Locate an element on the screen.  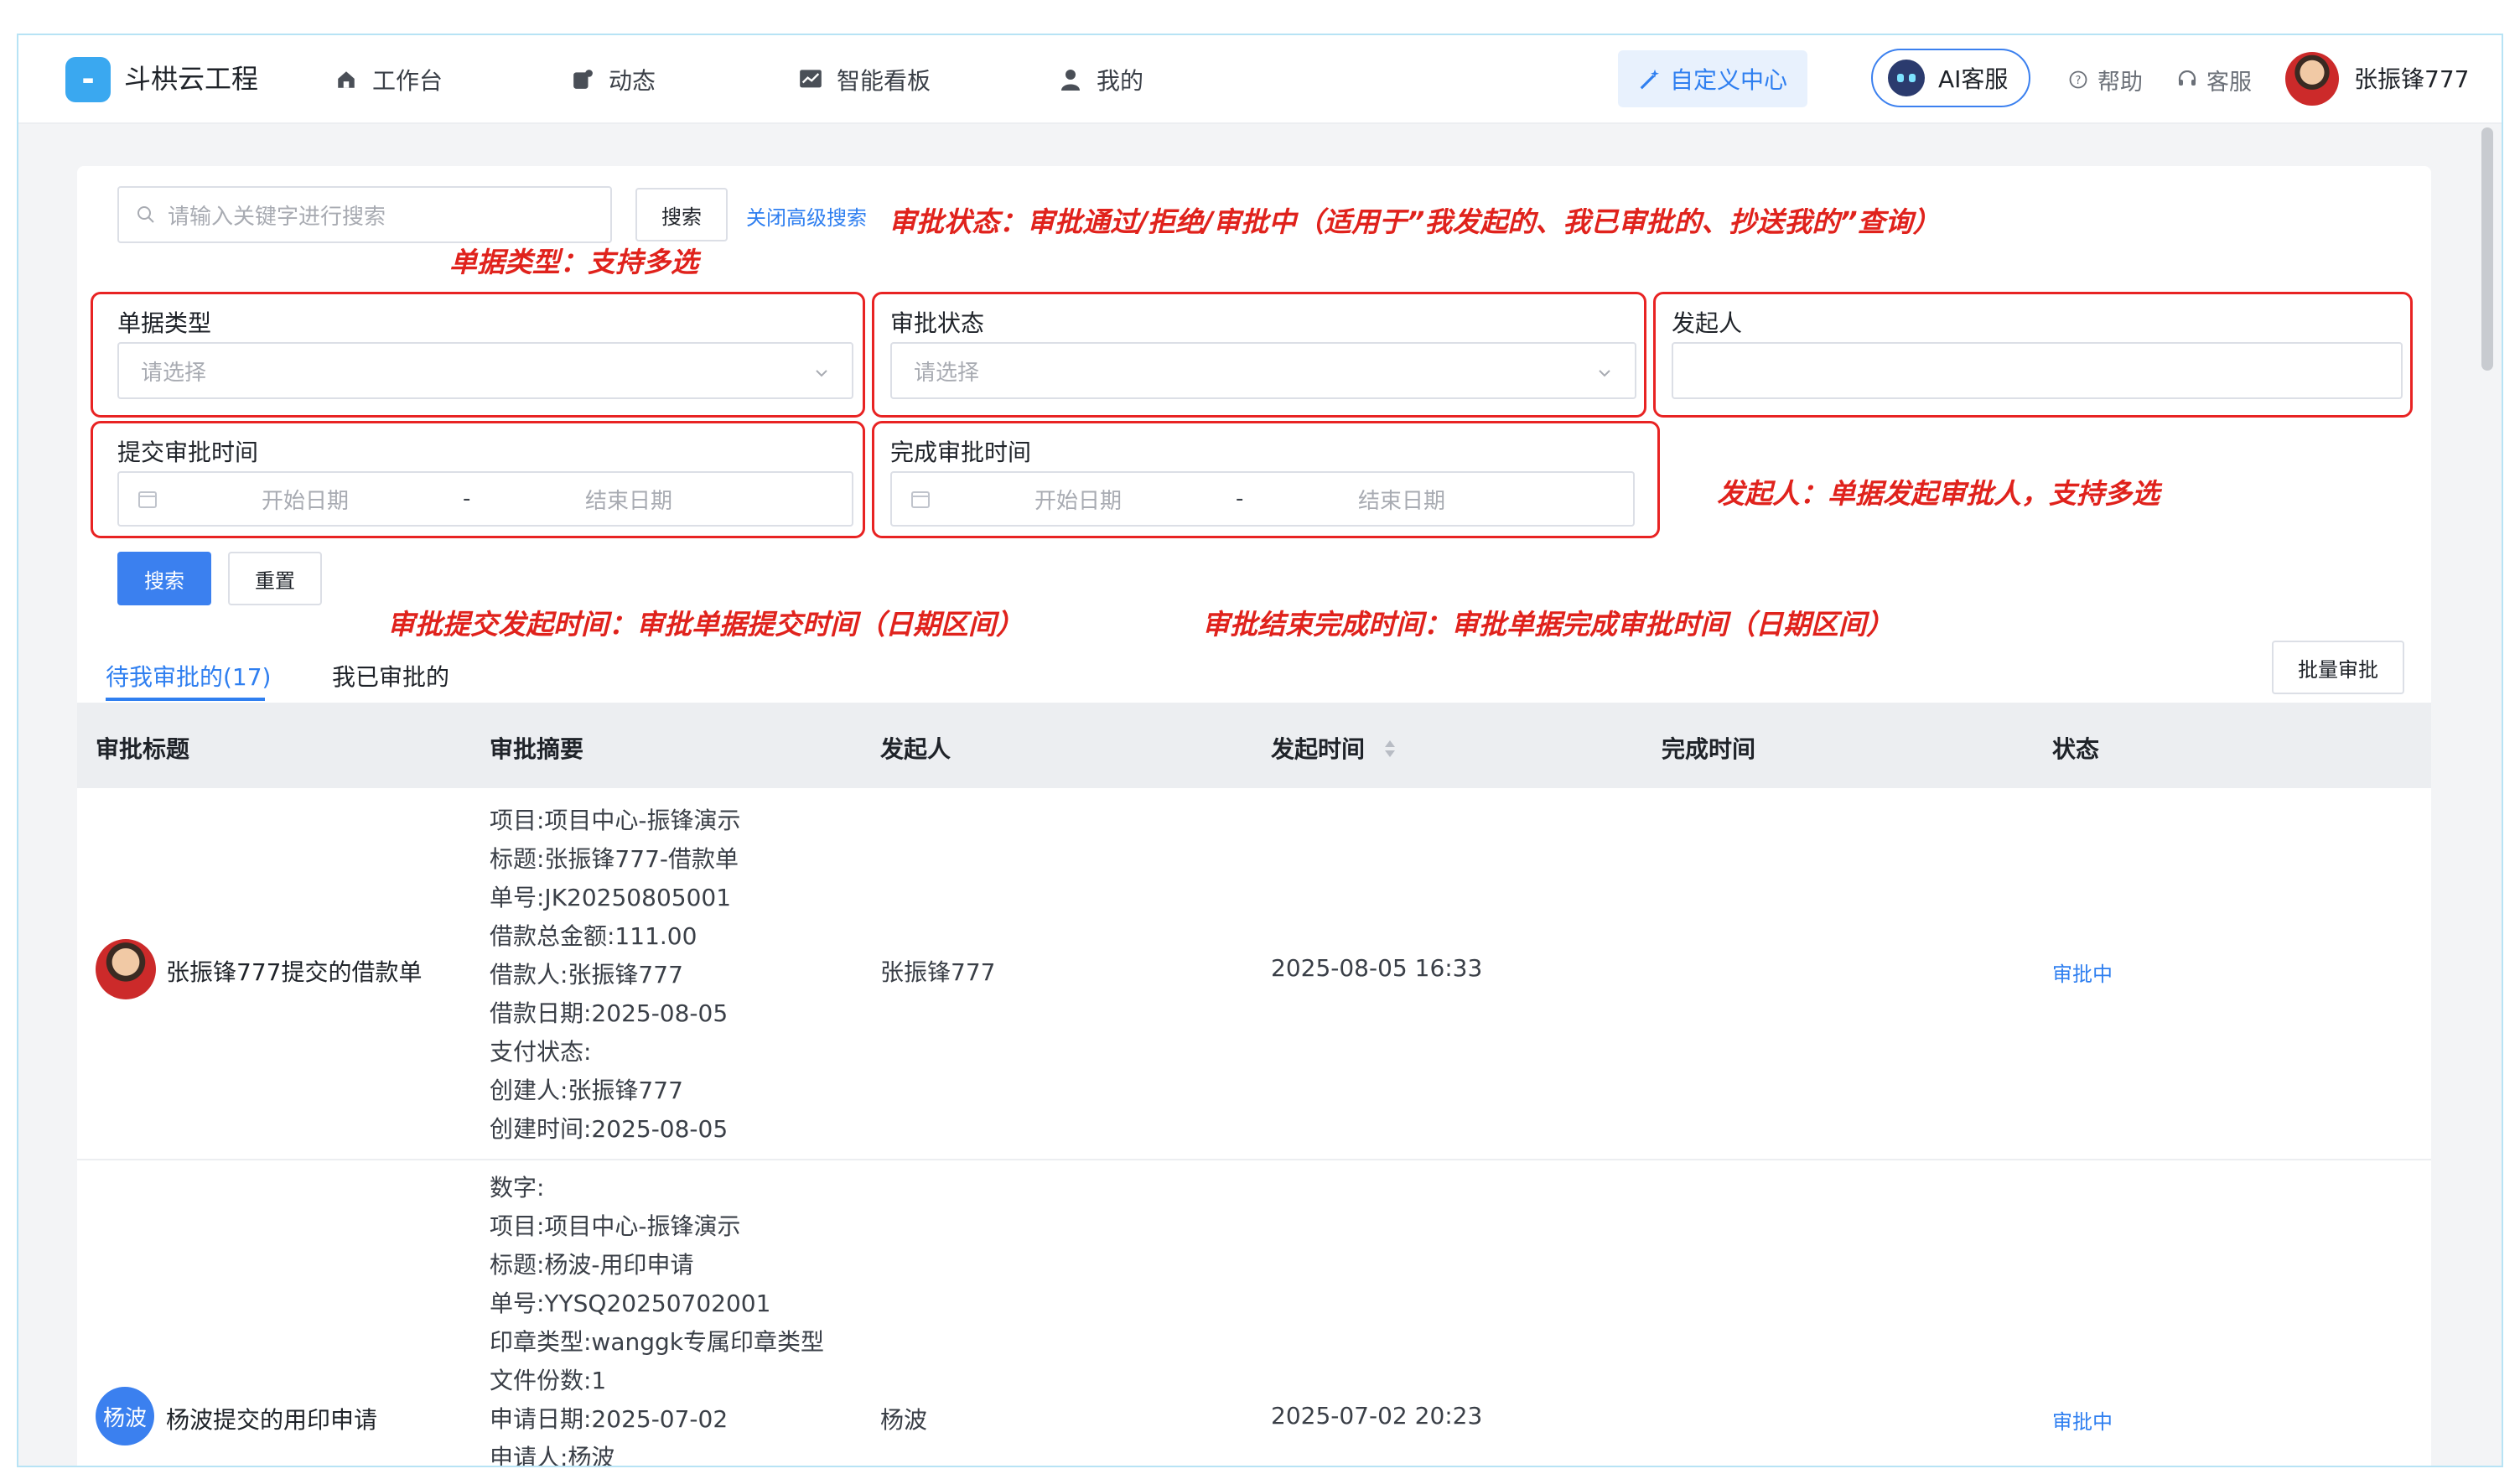
submit-time-label: 提交审批时间 is located at coordinates (188, 452).